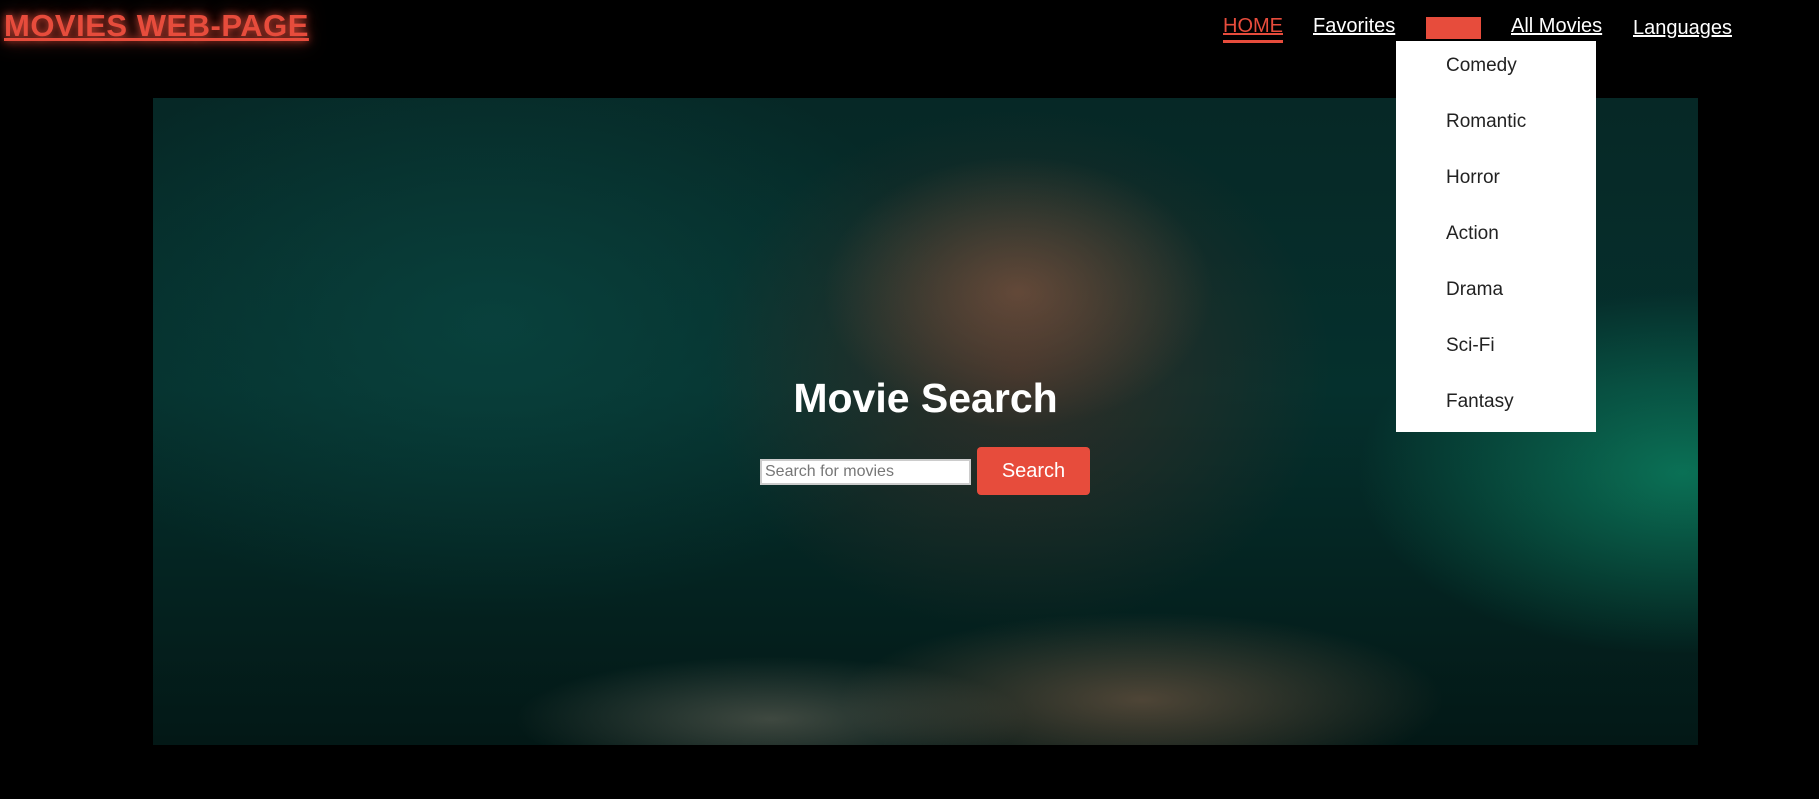 Image resolution: width=1819 pixels, height=799 pixels. I want to click on search-button: Search, so click(1033, 471).